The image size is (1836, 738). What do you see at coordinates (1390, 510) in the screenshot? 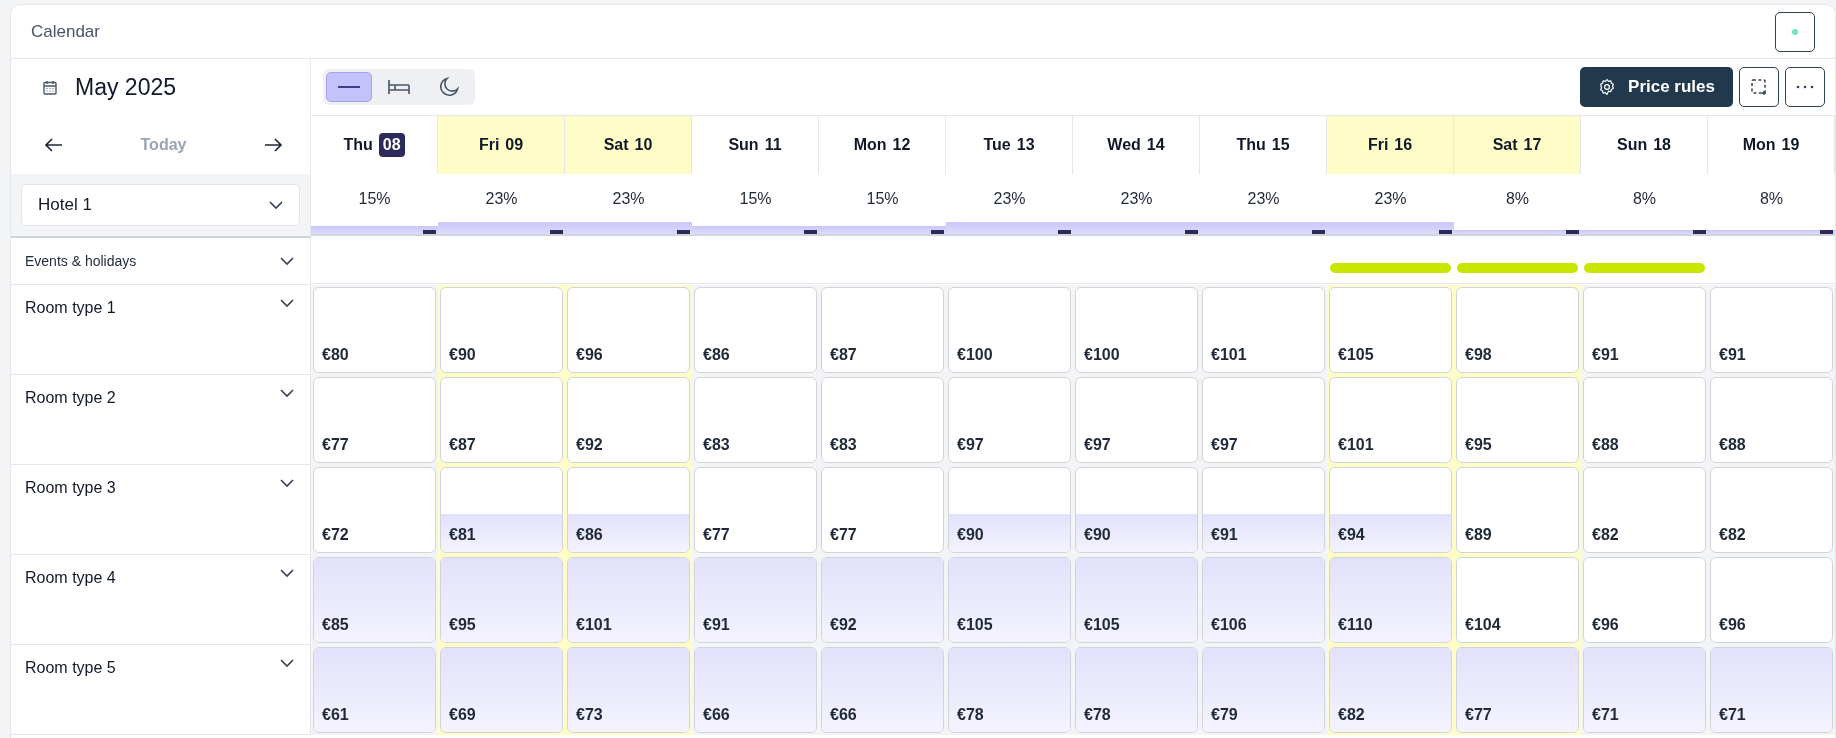
I see `price-cell: €94` at bounding box center [1390, 510].